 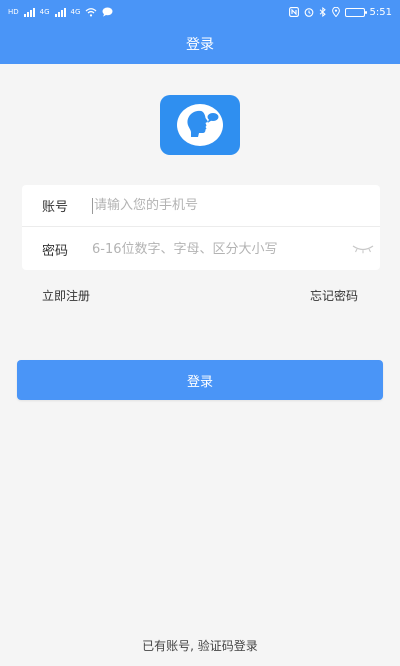 I want to click on page-title: 登录, so click(x=200, y=45).